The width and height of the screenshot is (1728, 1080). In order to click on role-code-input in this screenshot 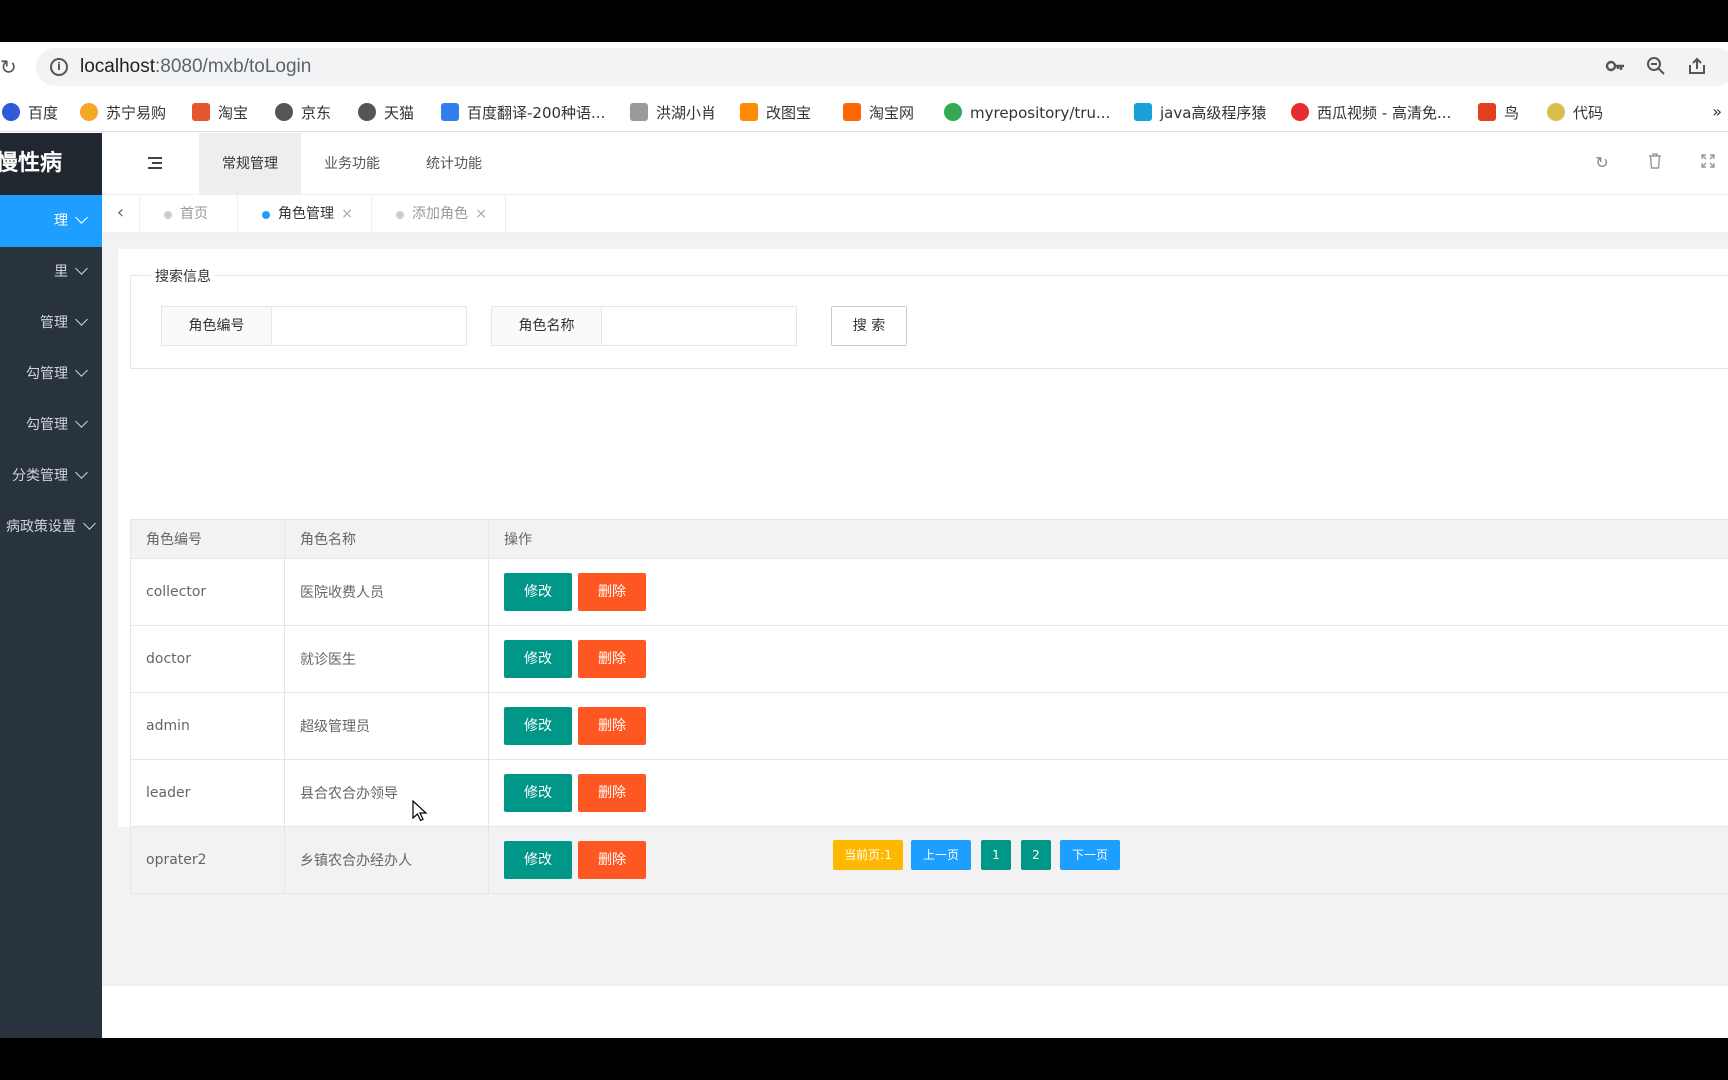, I will do `click(369, 326)`.